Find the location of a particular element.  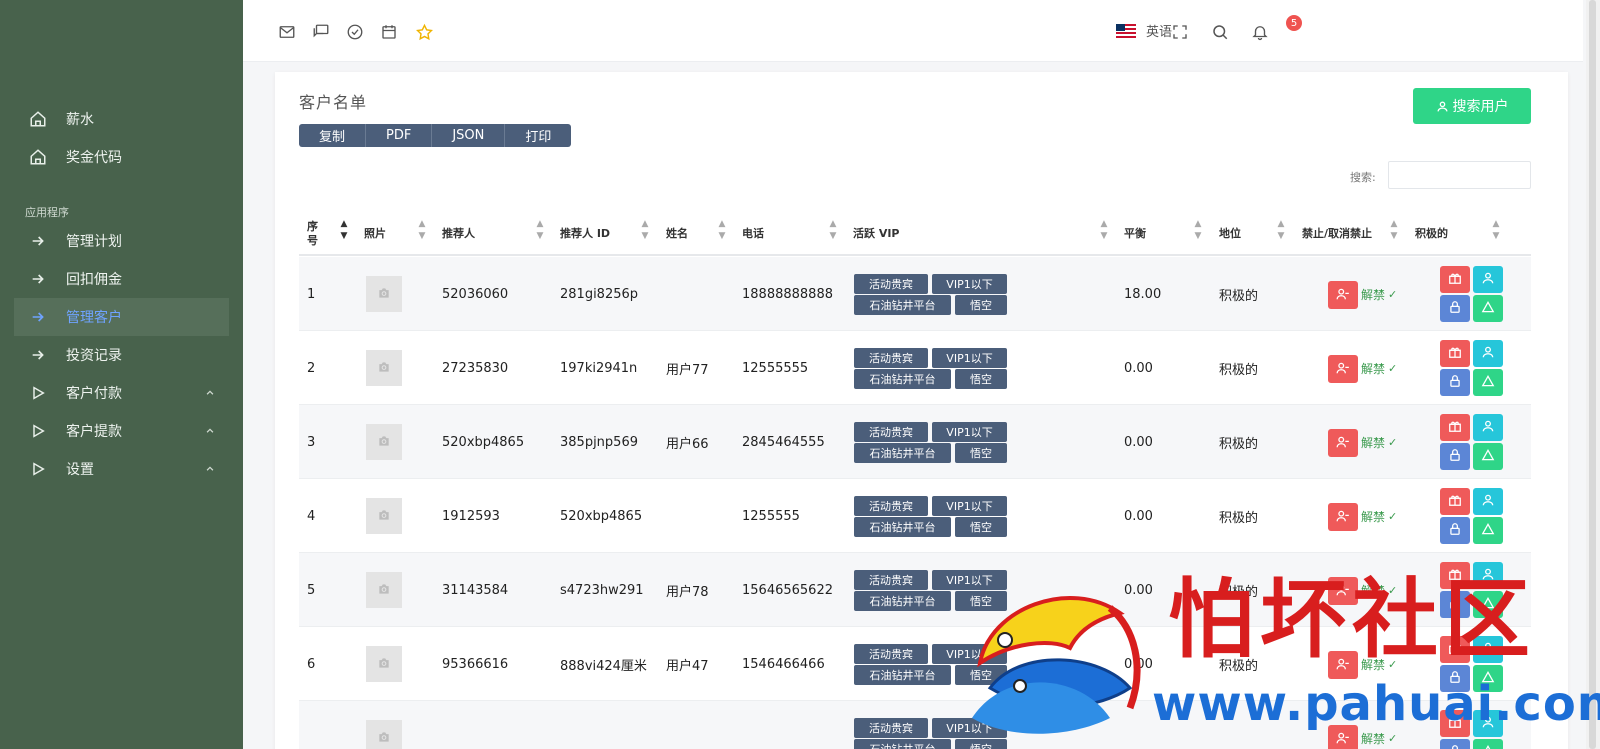

lock-icon is located at coordinates (1455, 382).